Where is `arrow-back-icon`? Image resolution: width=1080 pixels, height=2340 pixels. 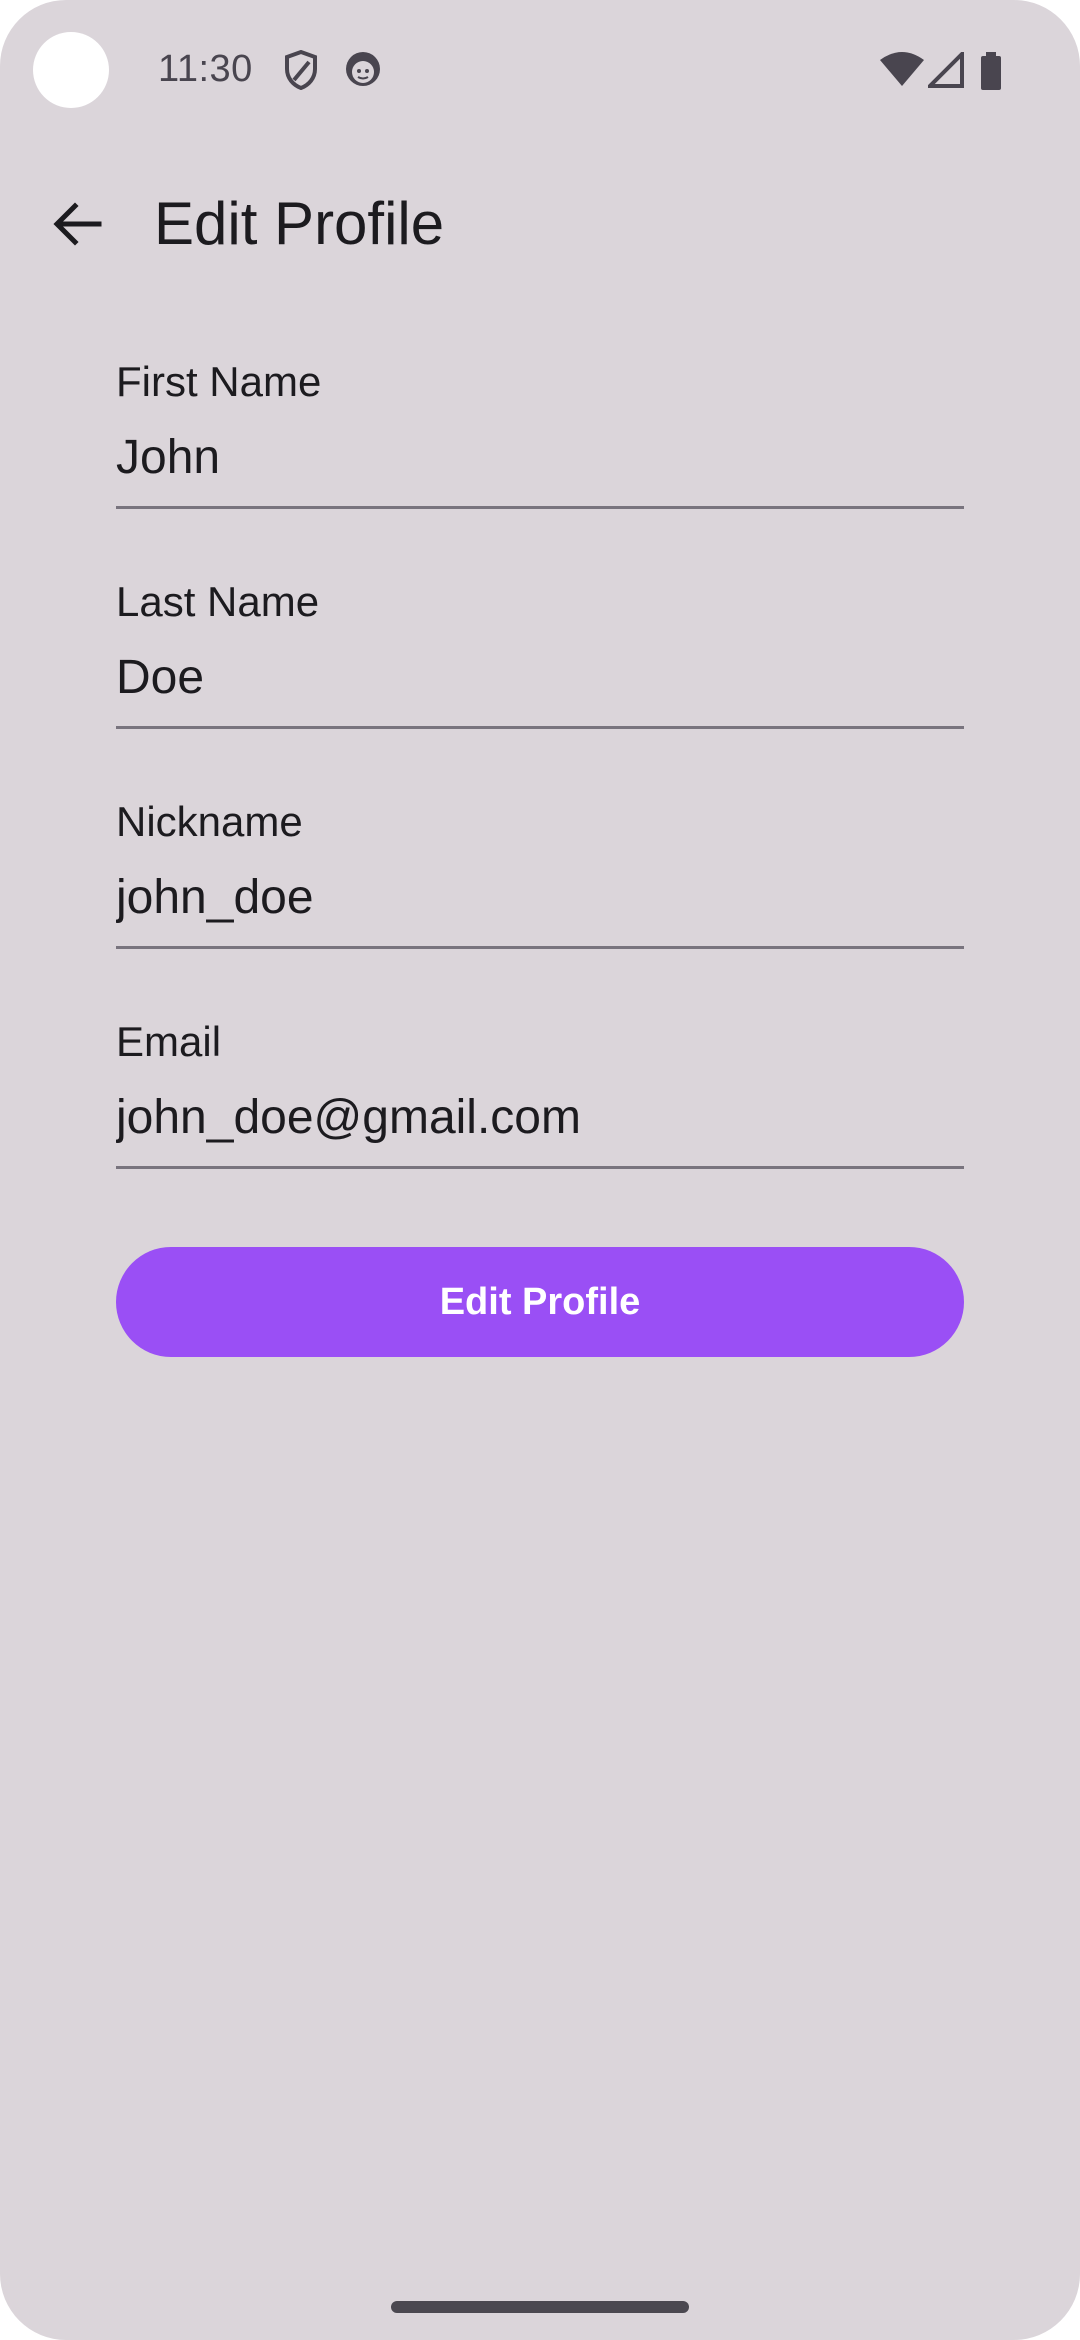 arrow-back-icon is located at coordinates (78, 226).